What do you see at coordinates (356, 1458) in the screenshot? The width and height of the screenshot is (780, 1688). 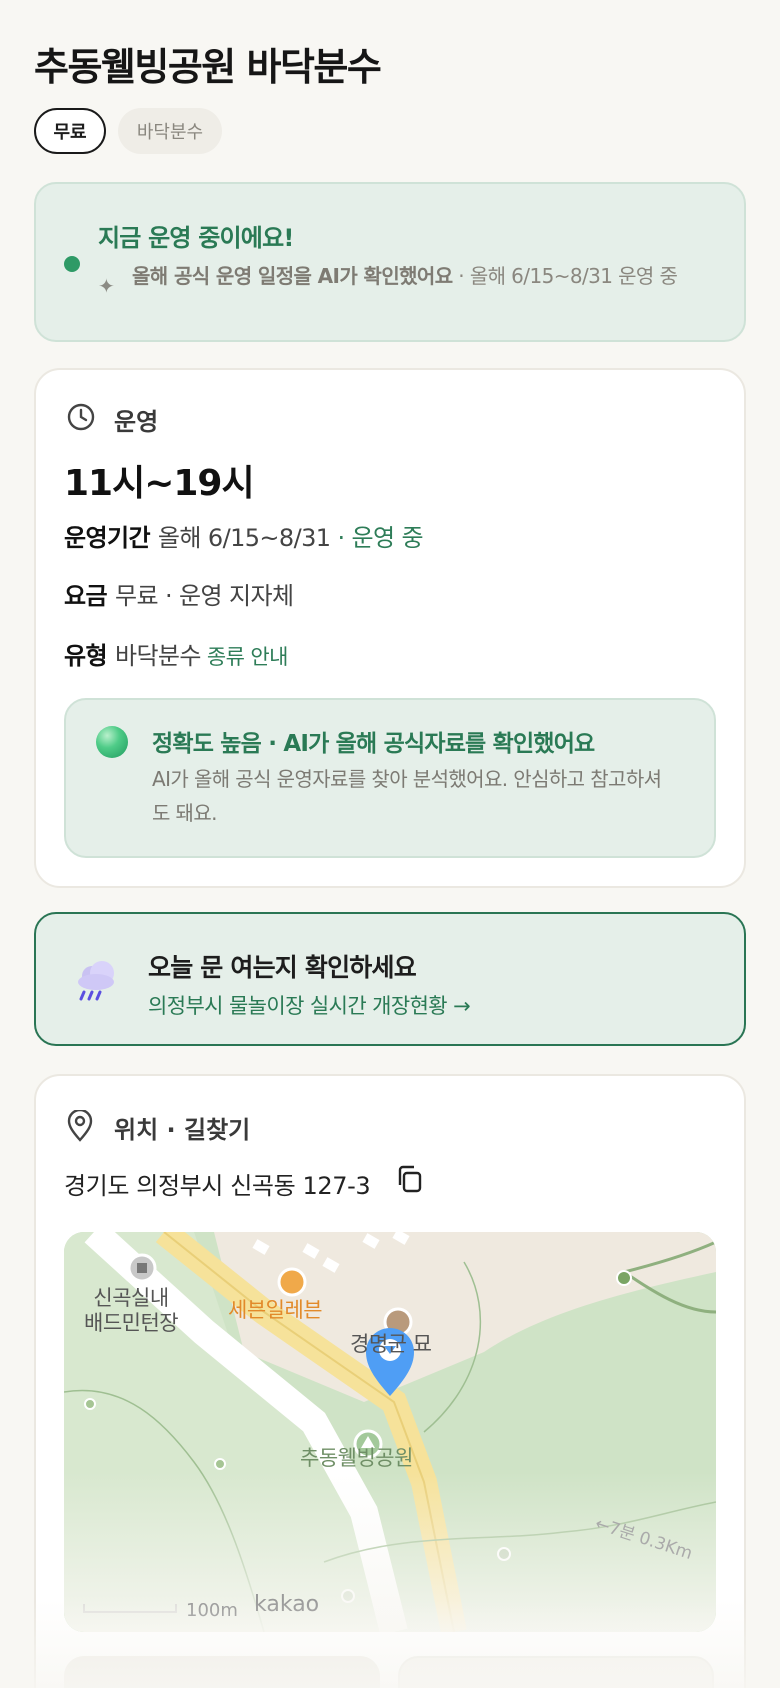 I see `map-label-park: 추동웰빙공원` at bounding box center [356, 1458].